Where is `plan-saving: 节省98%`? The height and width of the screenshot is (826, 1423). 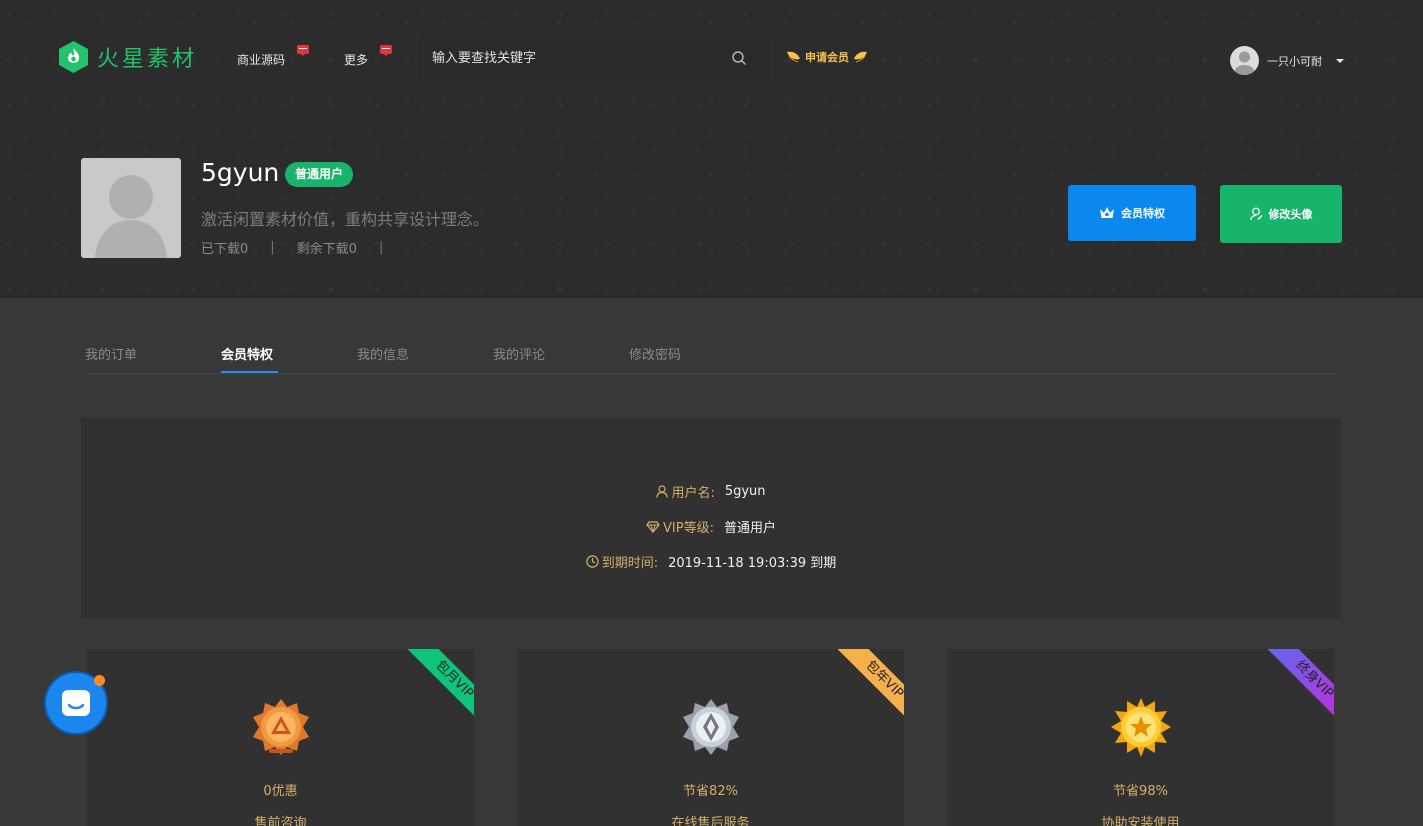
plan-saving: 节省98% is located at coordinates (1140, 791).